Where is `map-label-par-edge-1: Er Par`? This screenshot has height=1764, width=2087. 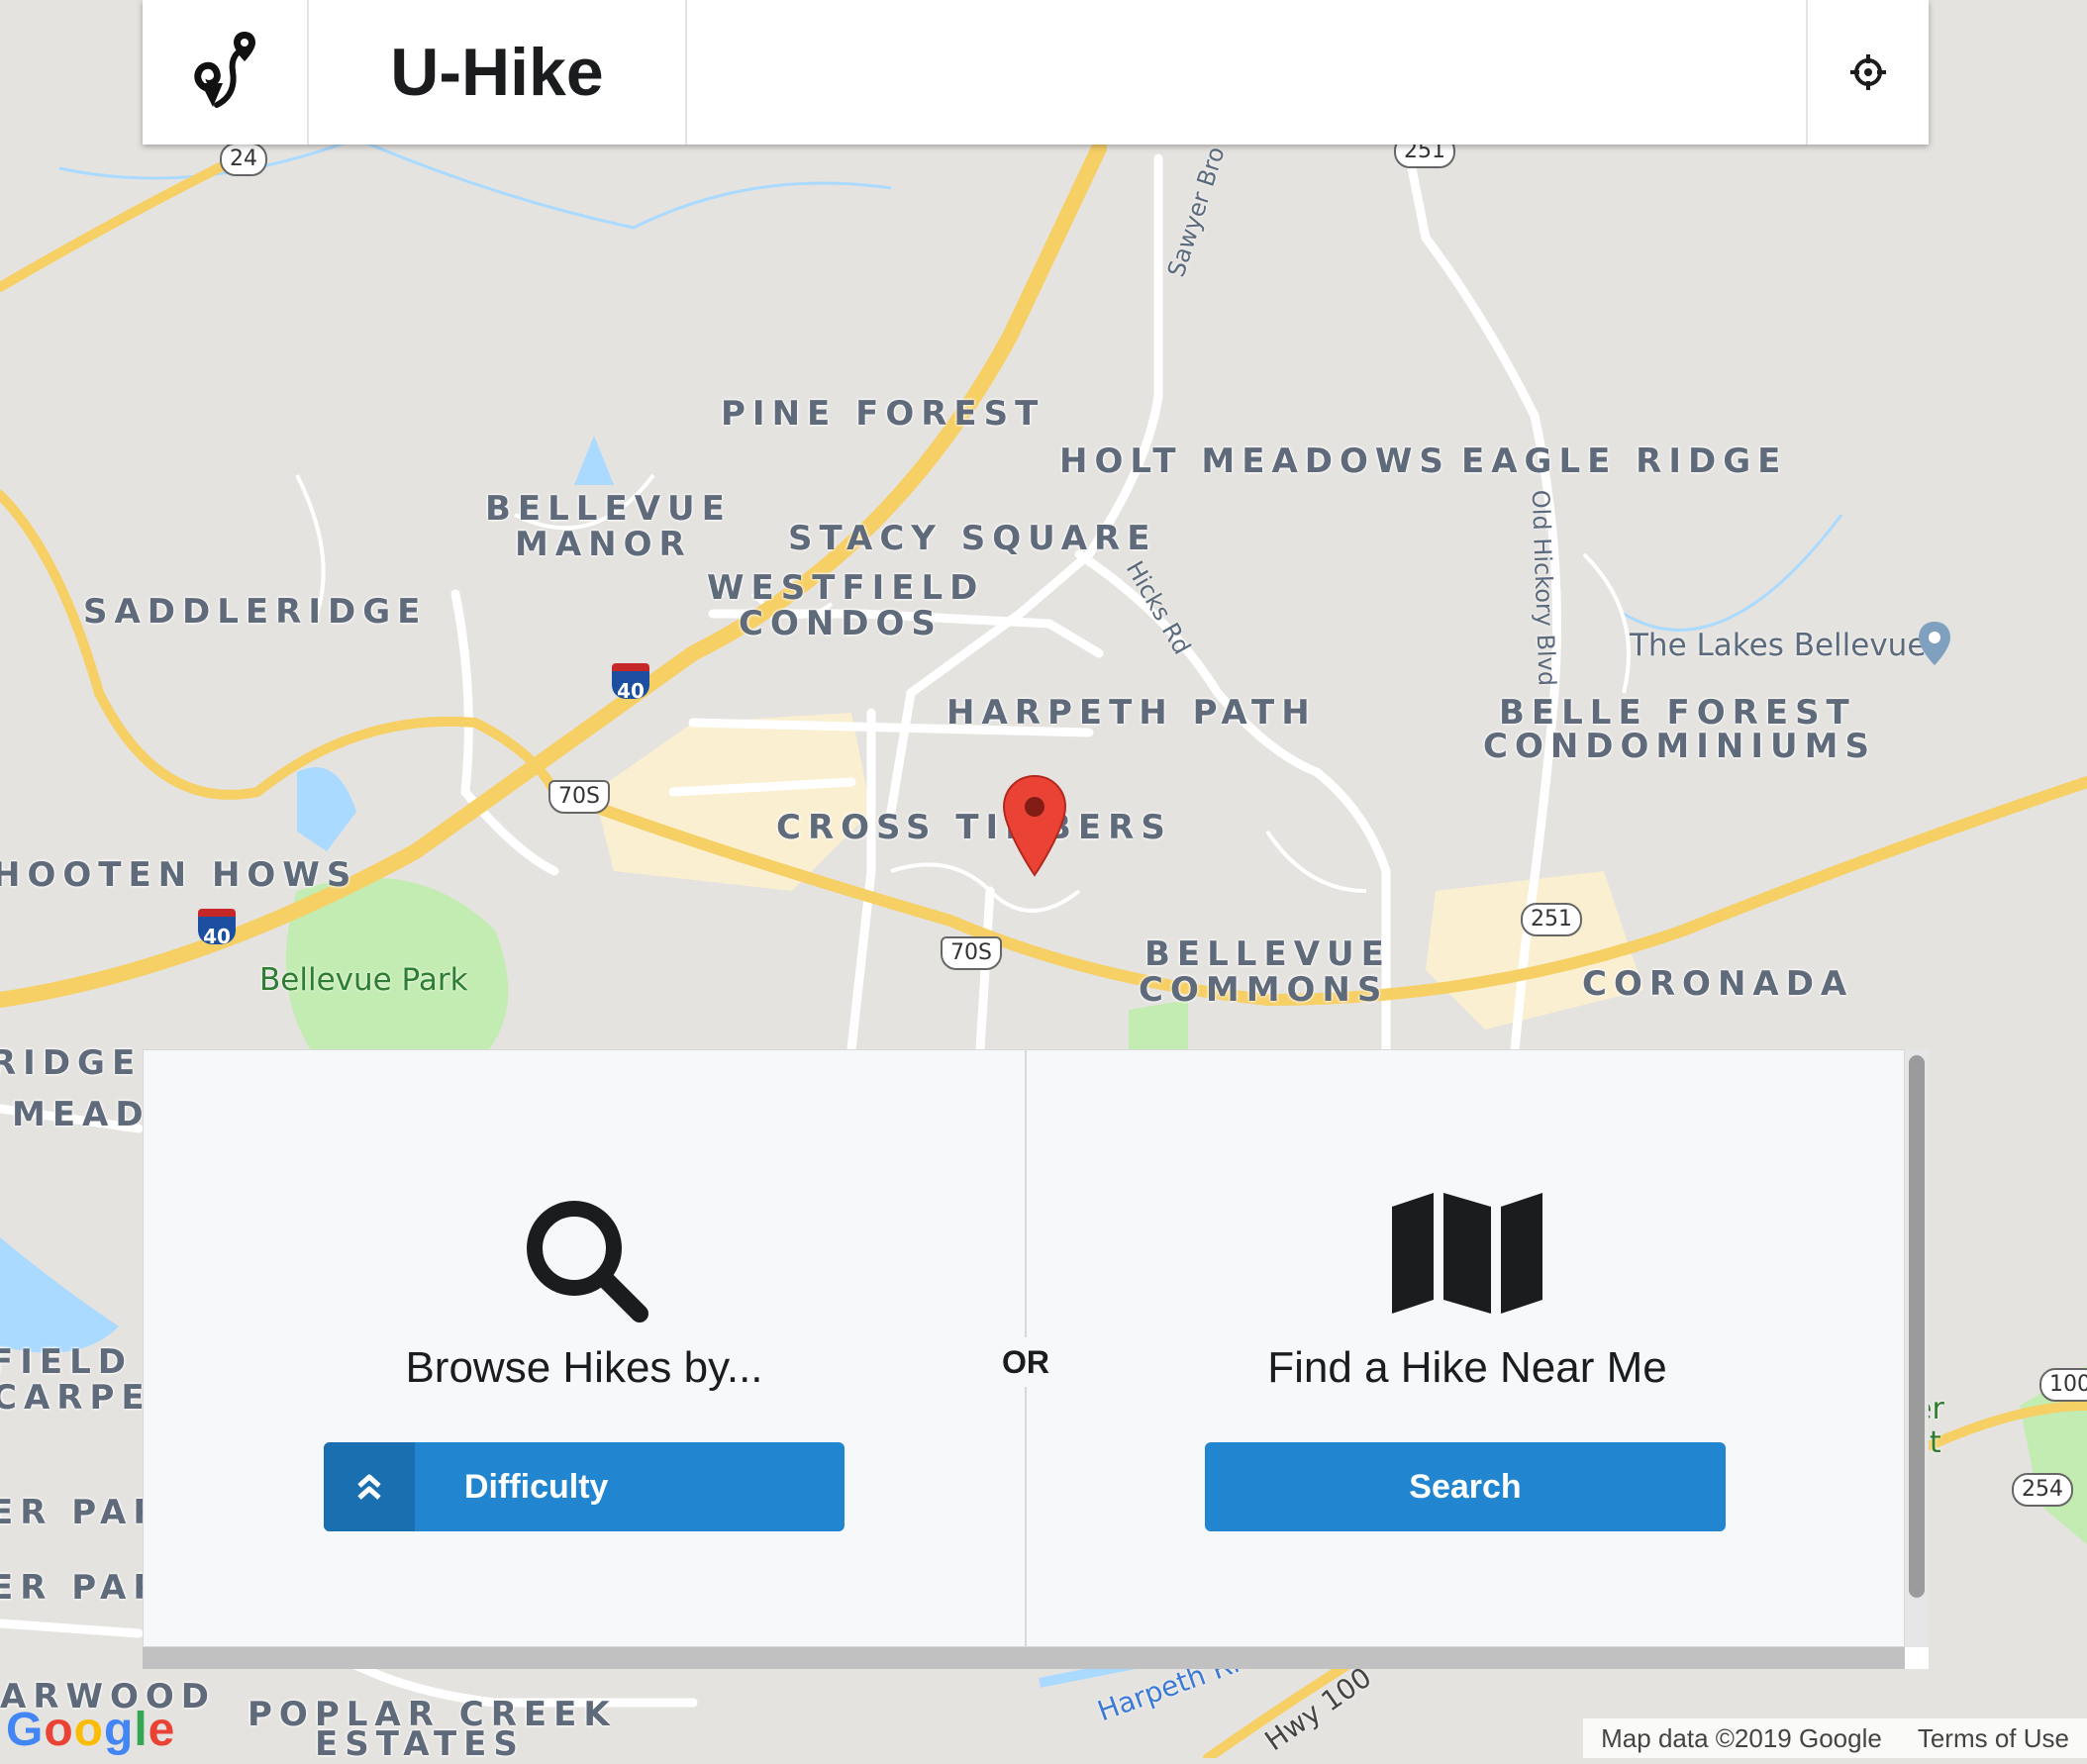
map-label-par-edge-1: Er Par is located at coordinates (83, 1512).